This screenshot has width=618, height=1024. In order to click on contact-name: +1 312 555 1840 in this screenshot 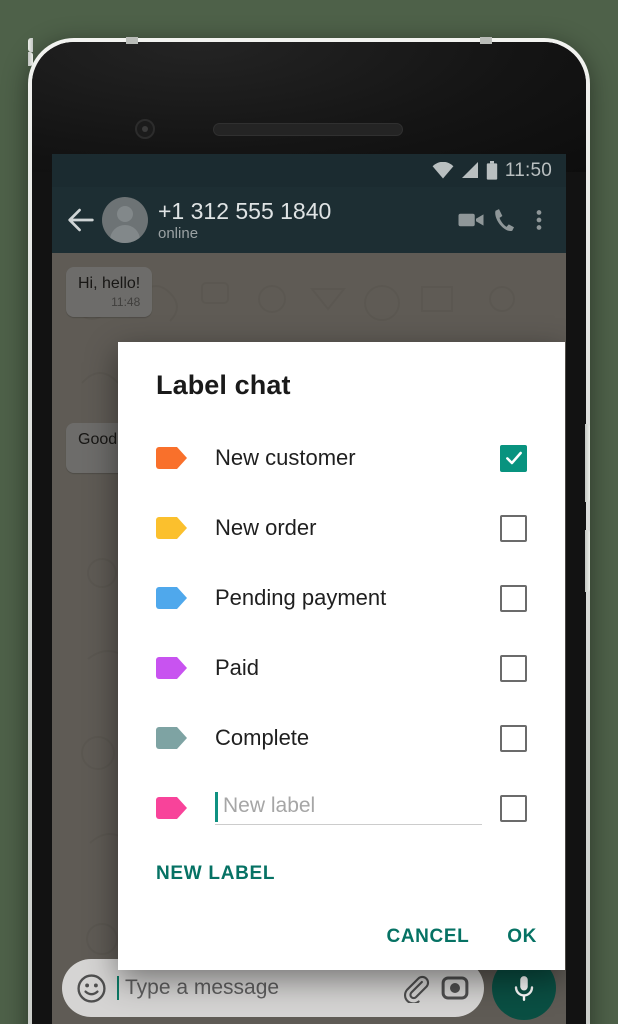, I will do `click(245, 210)`.